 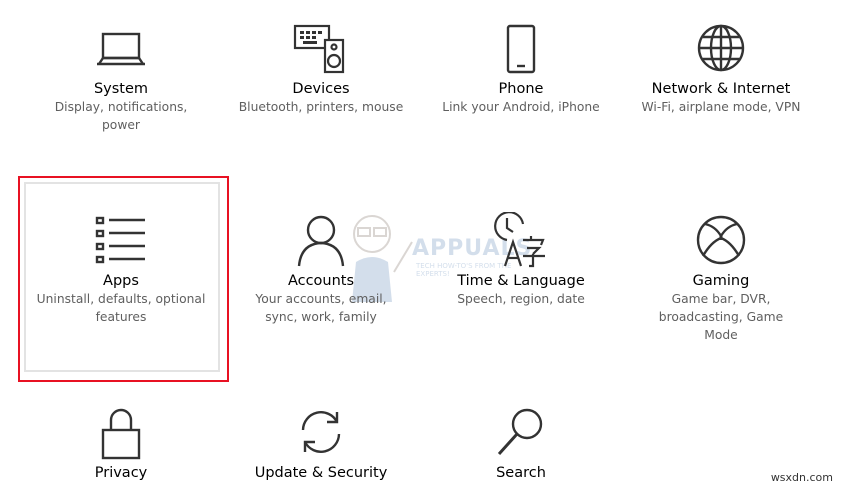 I want to click on tile-phone: Phone Link your Android, iPhone, so click(x=521, y=68).